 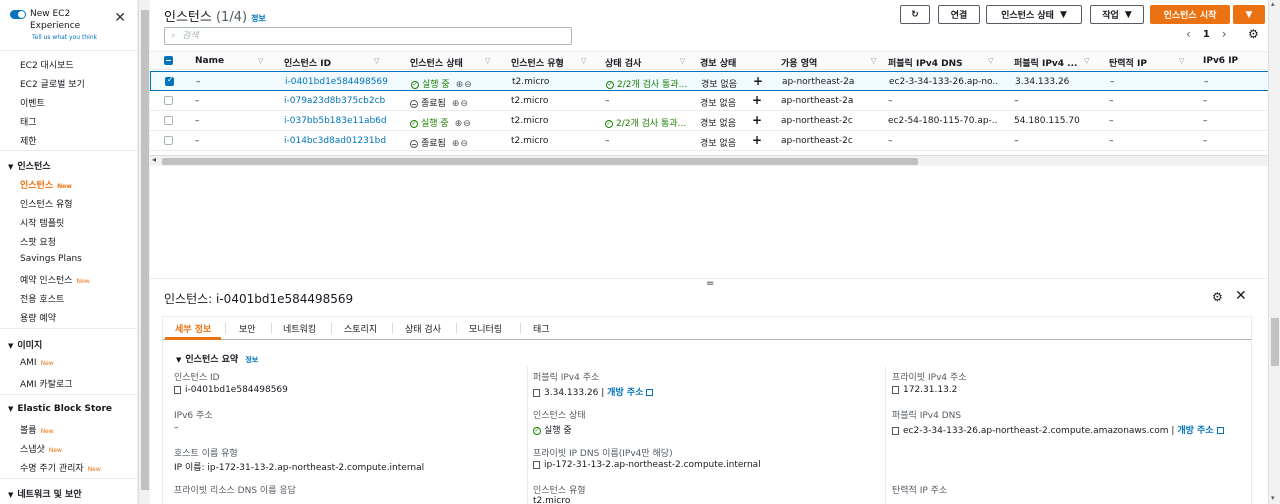 I want to click on column-ipv6: IPv6 IP, so click(x=1220, y=61).